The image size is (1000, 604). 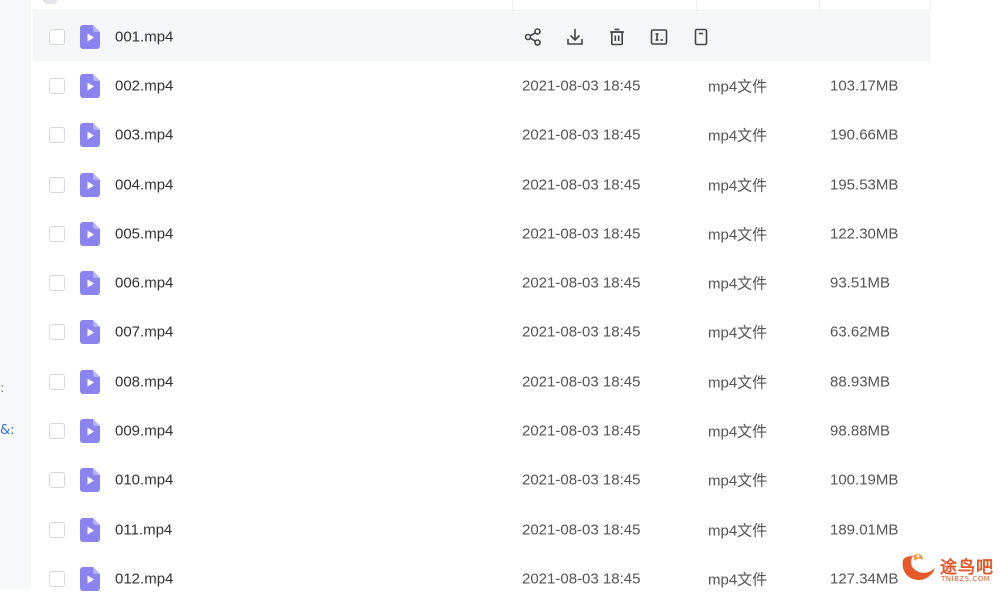 What do you see at coordinates (864, 579) in the screenshot?
I see `file-size: 127.34MB` at bounding box center [864, 579].